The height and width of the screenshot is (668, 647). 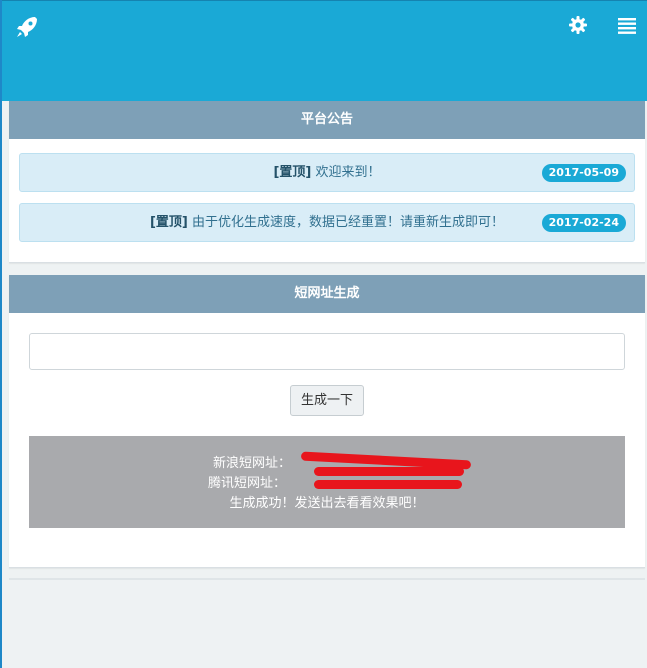 I want to click on rocket-icon, so click(x=27, y=27).